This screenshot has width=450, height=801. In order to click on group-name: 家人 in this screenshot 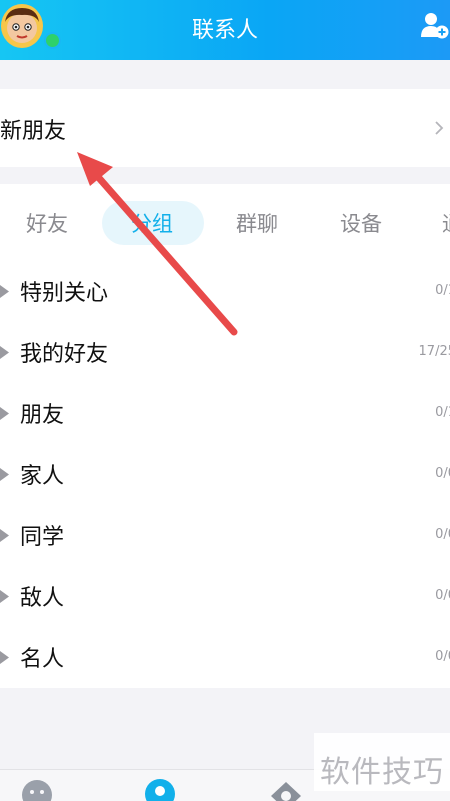, I will do `click(42, 476)`.